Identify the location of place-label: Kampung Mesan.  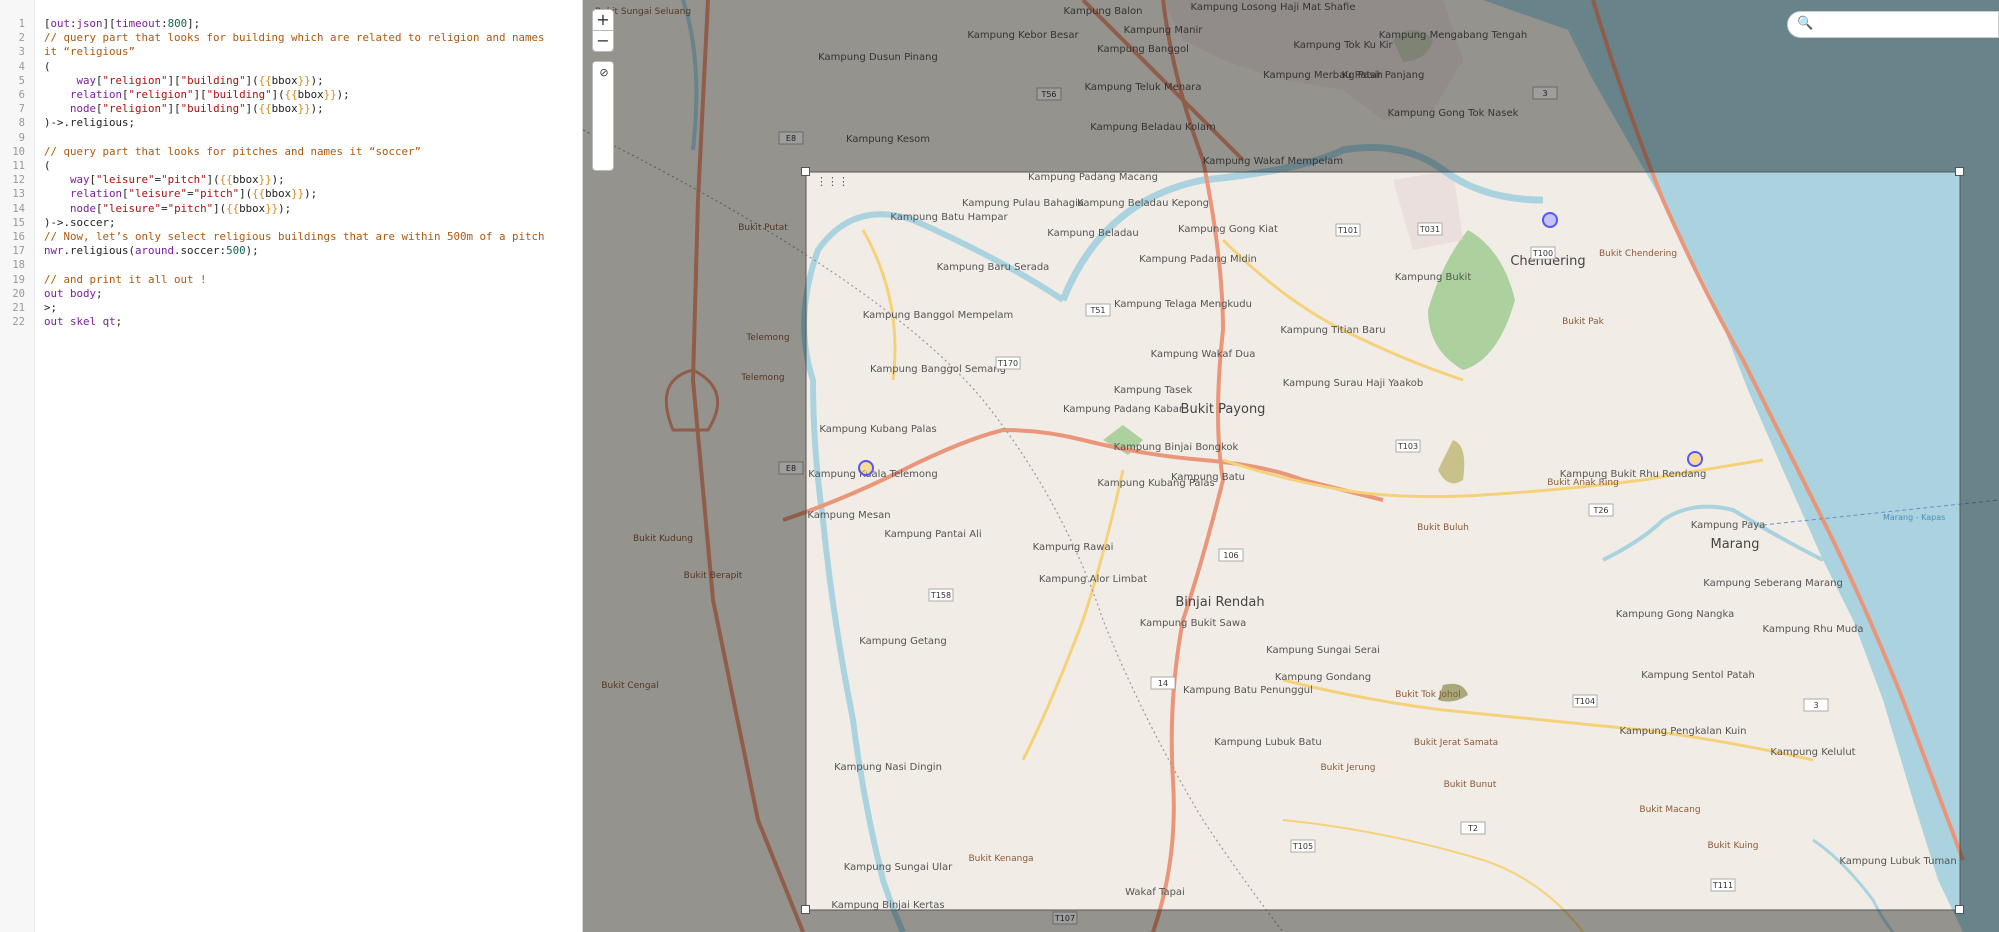
(848, 515).